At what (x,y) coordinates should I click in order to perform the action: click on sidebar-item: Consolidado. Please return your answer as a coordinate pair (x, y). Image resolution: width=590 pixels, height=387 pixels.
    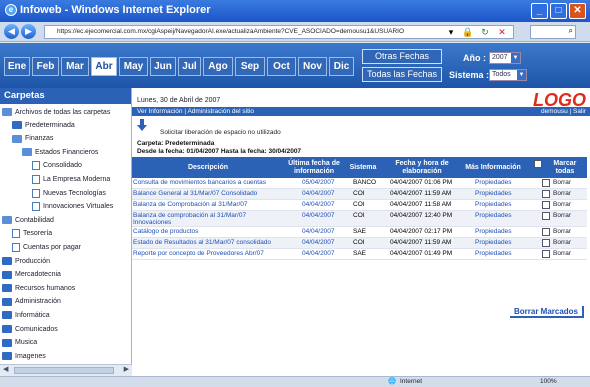
    Looking at the image, I should click on (57, 166).